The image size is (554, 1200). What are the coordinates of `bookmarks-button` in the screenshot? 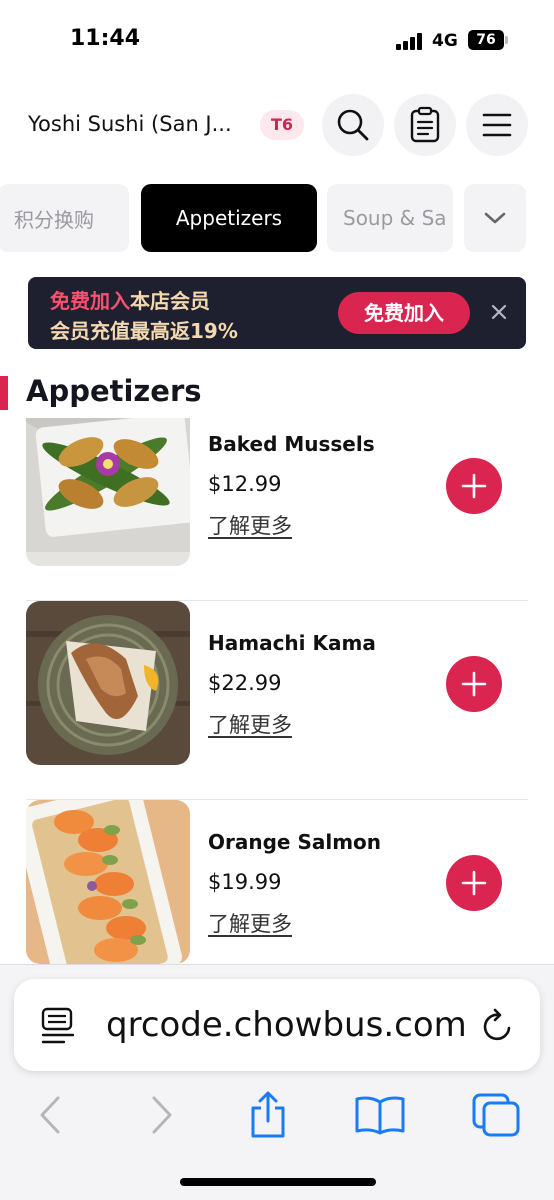 It's located at (380, 1115).